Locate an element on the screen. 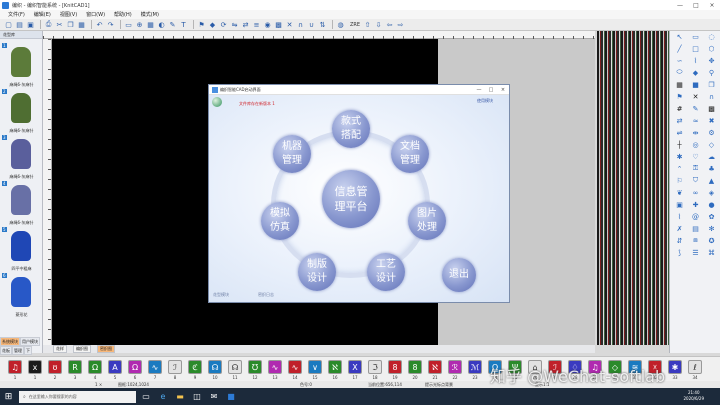  dialog-status-right: 密织日志 is located at coordinates (266, 295).